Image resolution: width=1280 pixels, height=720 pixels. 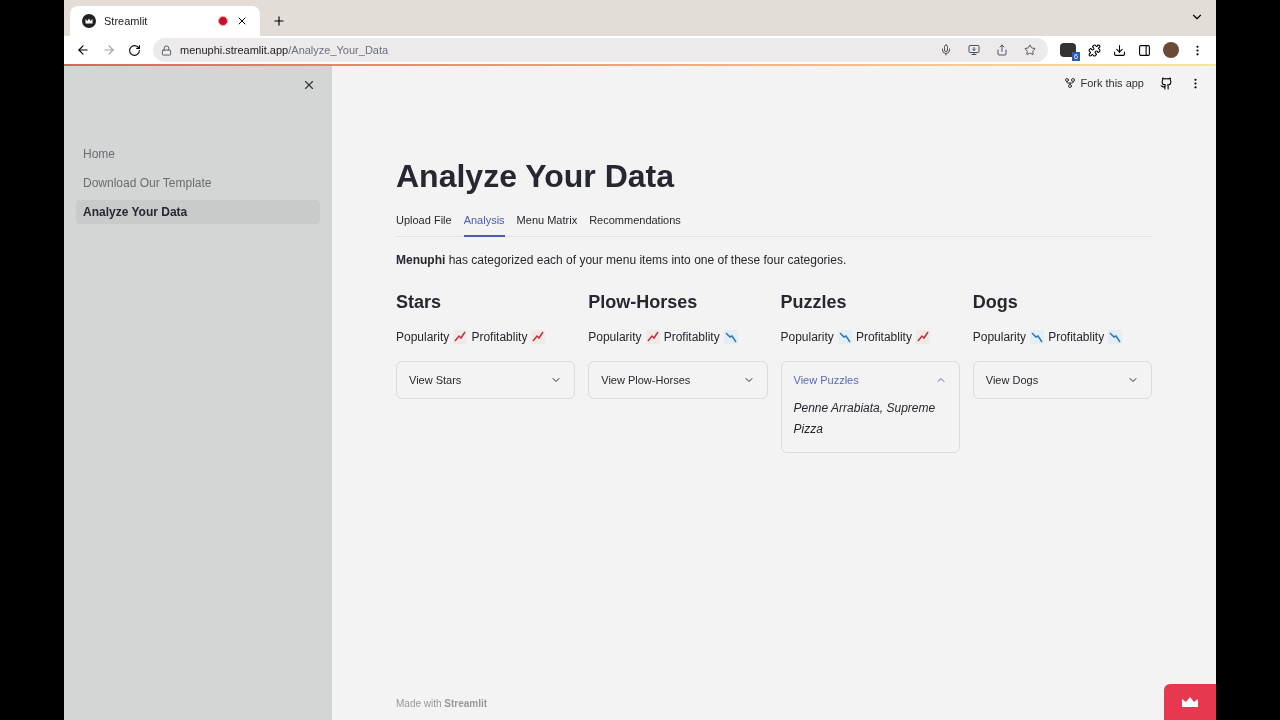 What do you see at coordinates (284, 50) in the screenshot?
I see `url-text: menuphi.streamlit.app/Analyze_Your_Data` at bounding box center [284, 50].